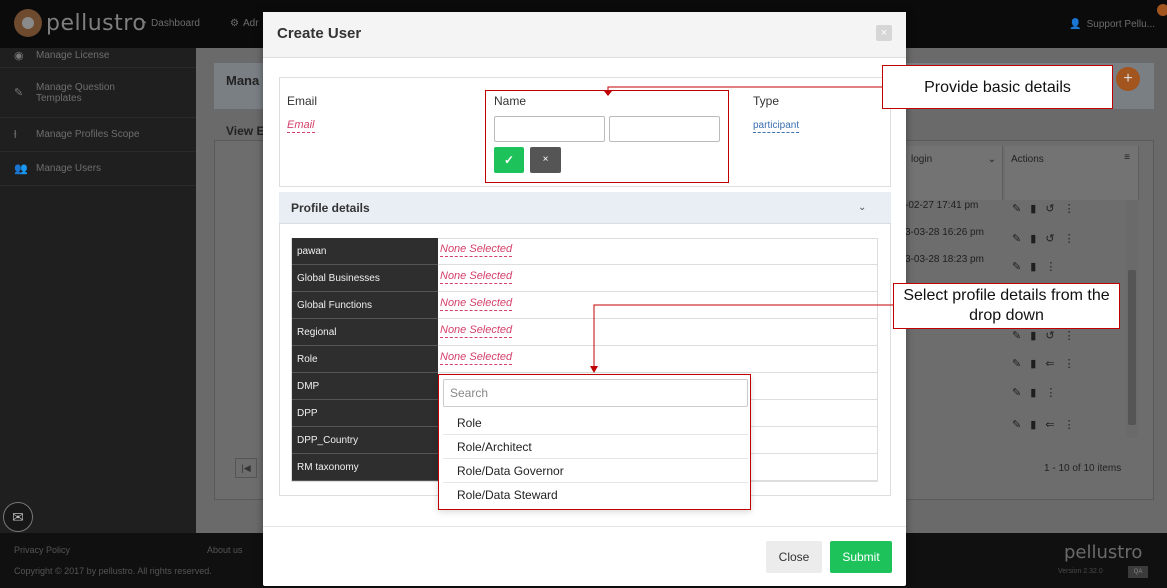 The height and width of the screenshot is (588, 1167). Describe the element at coordinates (607, 136) in the screenshot. I see `annotation-highlight-name` at that location.